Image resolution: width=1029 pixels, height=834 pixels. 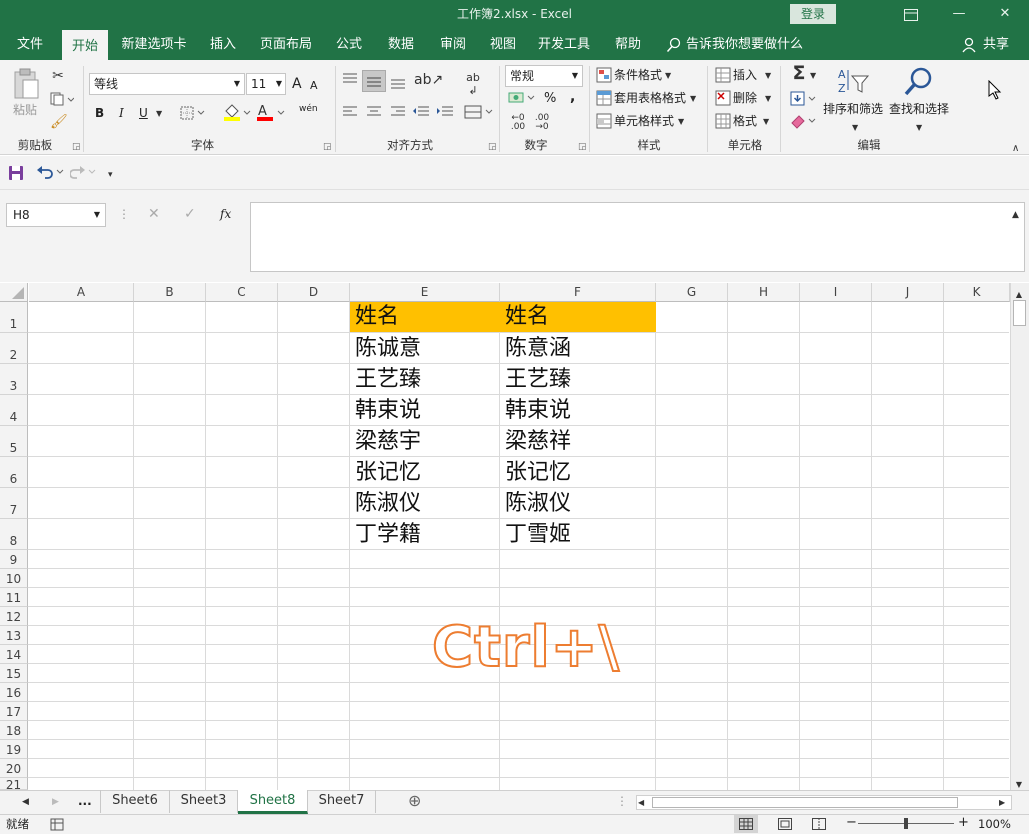 I want to click on cell-e5: 梁慈宇, so click(x=385, y=442).